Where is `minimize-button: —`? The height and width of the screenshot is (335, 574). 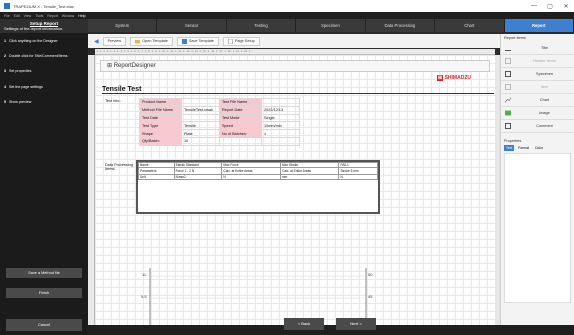 minimize-button: — is located at coordinates (534, 6).